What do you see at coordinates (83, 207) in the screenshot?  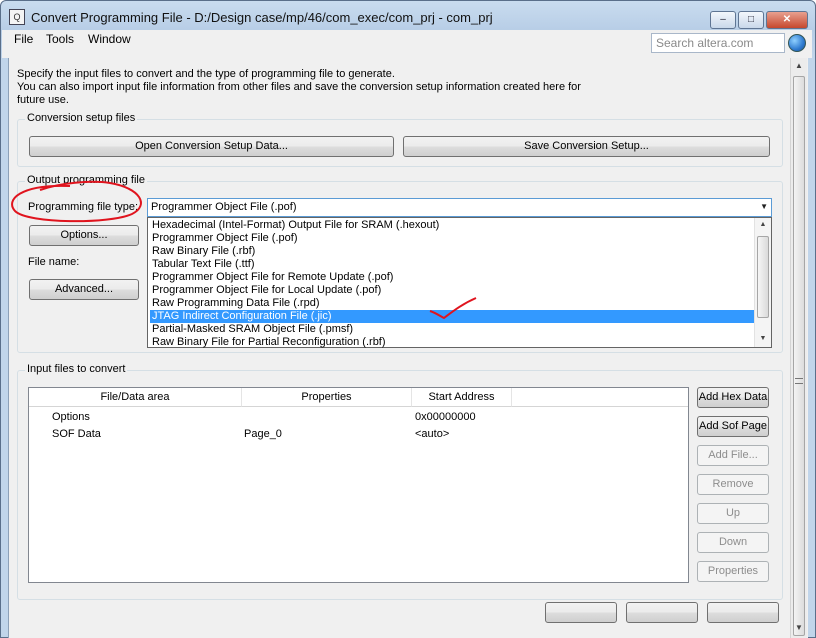 I see `file-type-label: Programming file type:` at bounding box center [83, 207].